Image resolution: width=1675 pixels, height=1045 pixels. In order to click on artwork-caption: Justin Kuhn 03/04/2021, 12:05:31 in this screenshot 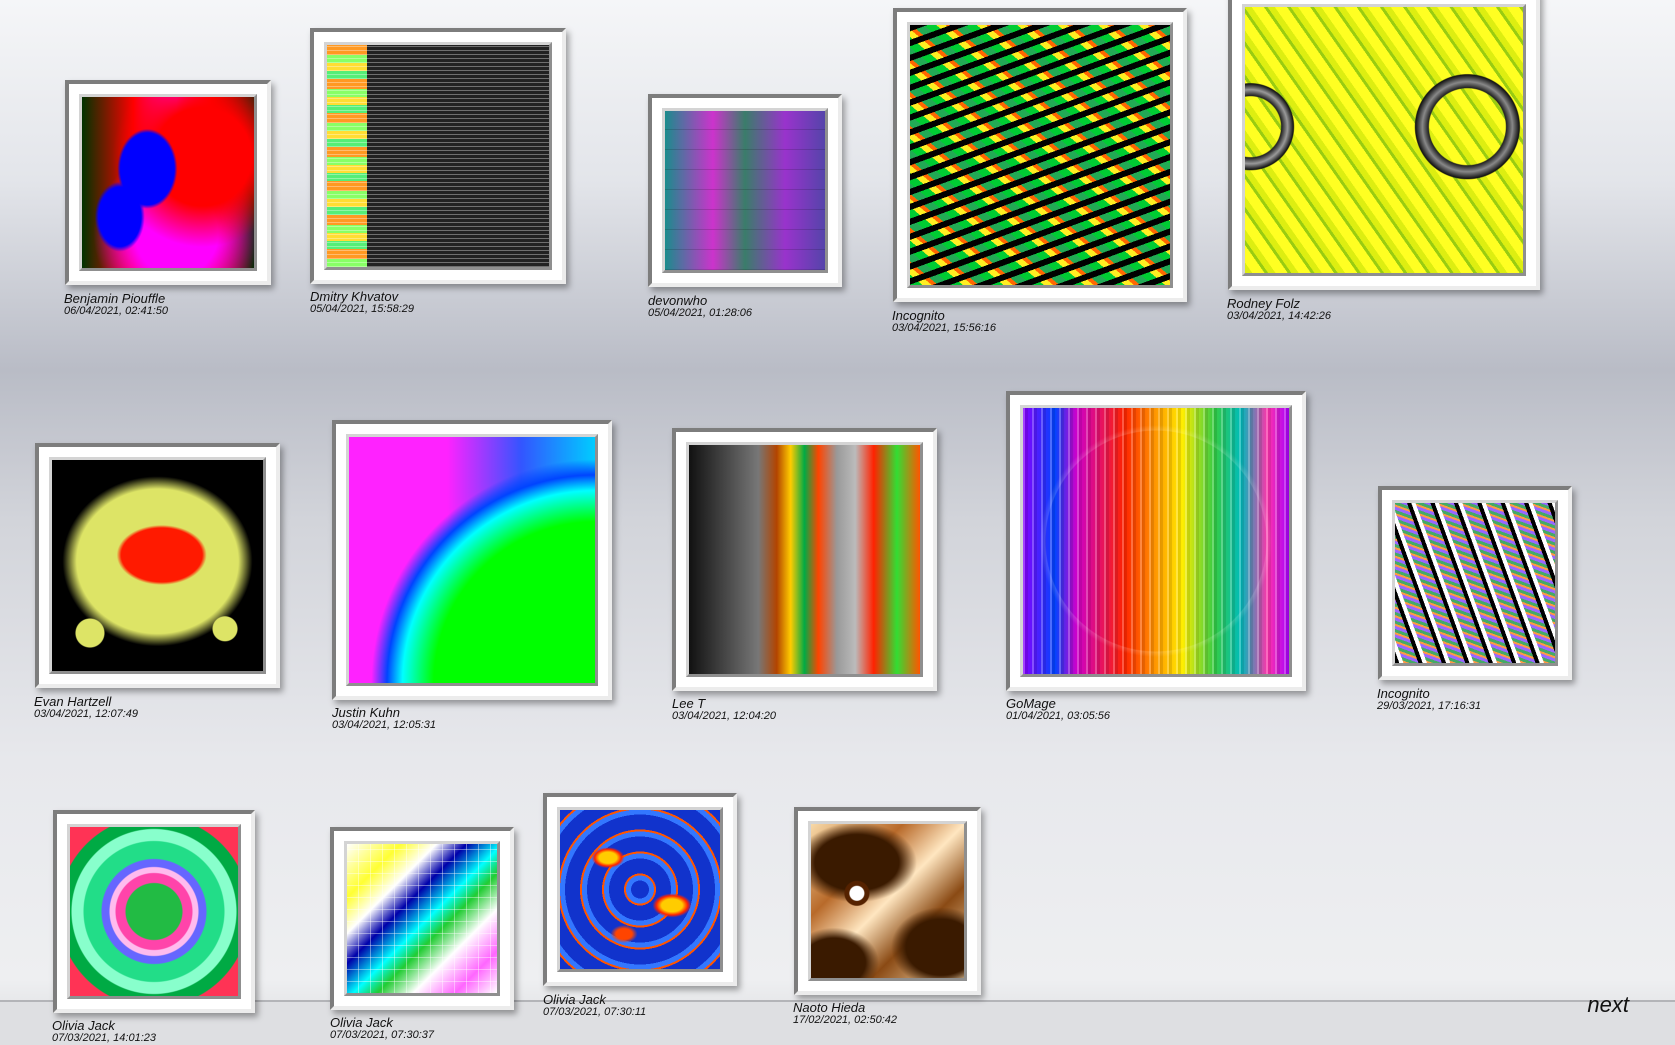, I will do `click(384, 718)`.